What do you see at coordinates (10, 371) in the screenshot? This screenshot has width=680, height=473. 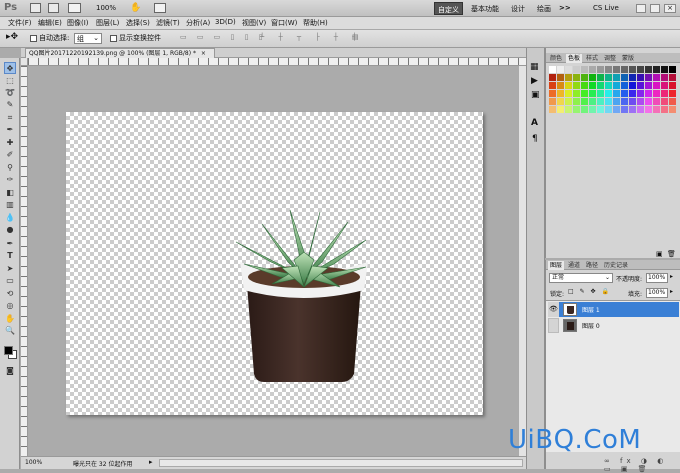 I see `quick-mask-icon: ◙` at bounding box center [10, 371].